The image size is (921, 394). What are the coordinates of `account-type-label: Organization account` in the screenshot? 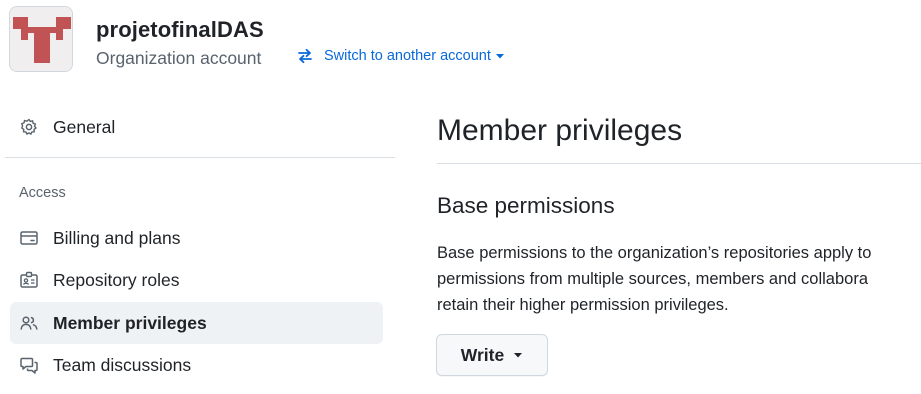 It's located at (179, 58).